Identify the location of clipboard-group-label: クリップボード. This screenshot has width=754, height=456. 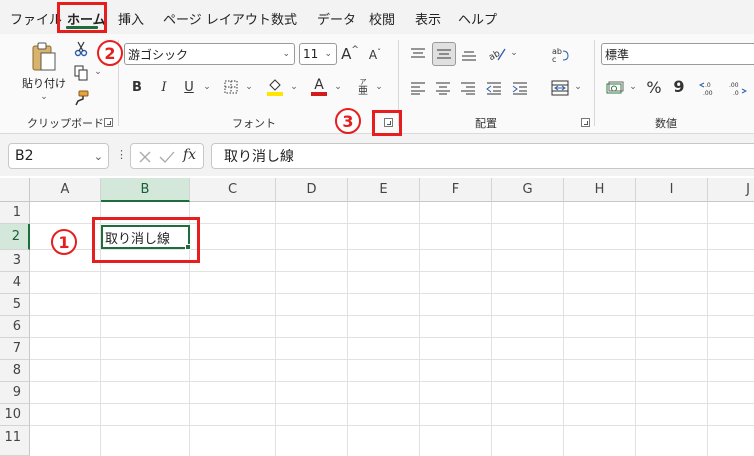
(65, 123).